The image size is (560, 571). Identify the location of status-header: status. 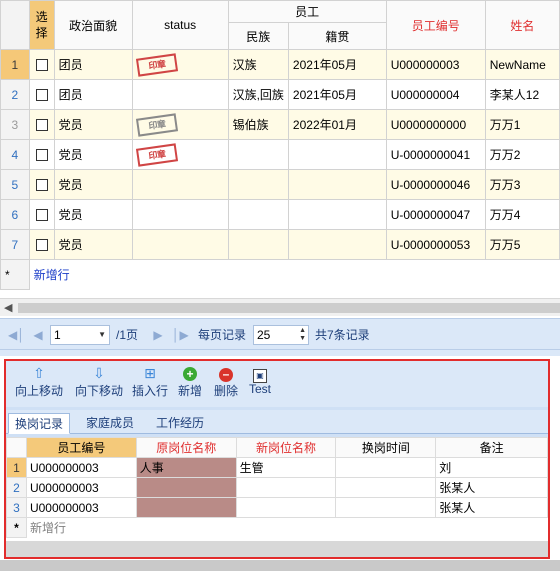
(180, 25).